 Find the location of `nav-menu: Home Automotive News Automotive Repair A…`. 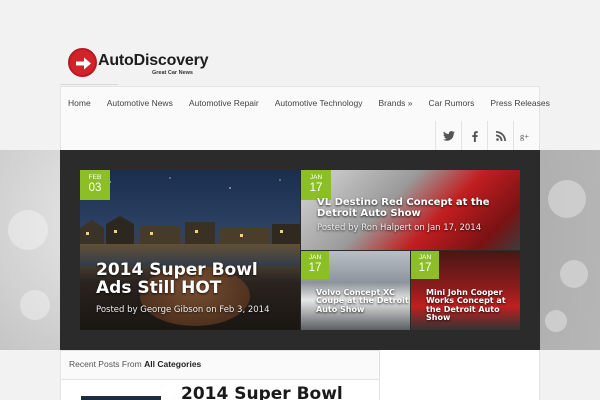

nav-menu: Home Automotive News Automotive Repair A… is located at coordinates (313, 103).